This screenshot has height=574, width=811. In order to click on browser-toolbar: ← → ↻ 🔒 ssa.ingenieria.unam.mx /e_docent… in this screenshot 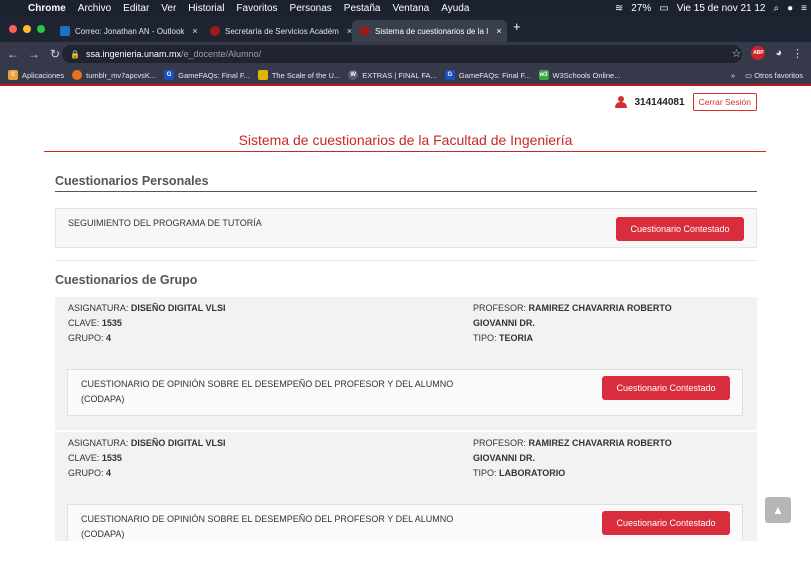, I will do `click(405, 54)`.